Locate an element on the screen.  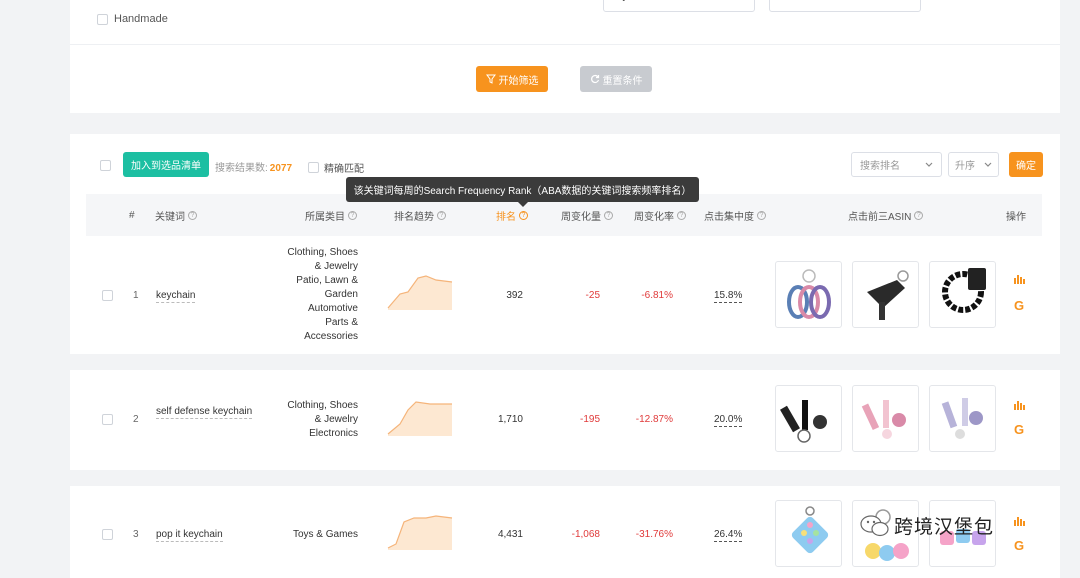
col-keyword-label: 关键词 is located at coordinates (170, 217).